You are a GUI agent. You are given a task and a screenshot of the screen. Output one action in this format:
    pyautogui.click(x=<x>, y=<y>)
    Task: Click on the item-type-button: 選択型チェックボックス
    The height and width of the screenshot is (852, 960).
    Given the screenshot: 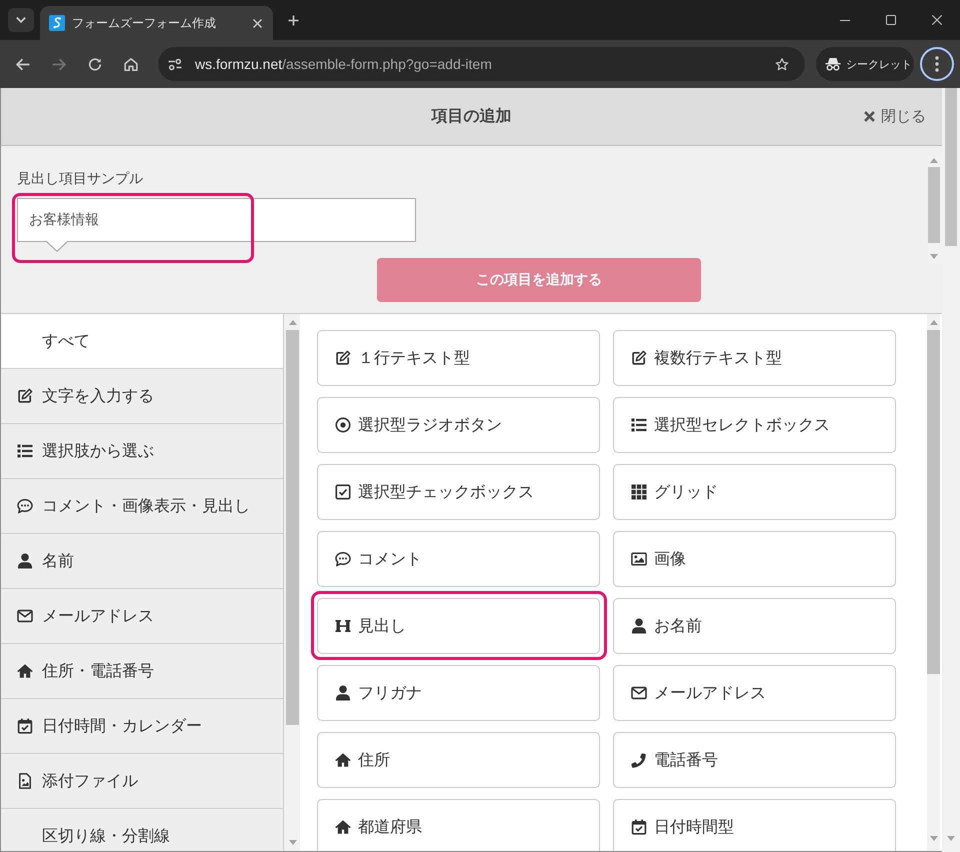 What is the action you would take?
    pyautogui.click(x=458, y=492)
    